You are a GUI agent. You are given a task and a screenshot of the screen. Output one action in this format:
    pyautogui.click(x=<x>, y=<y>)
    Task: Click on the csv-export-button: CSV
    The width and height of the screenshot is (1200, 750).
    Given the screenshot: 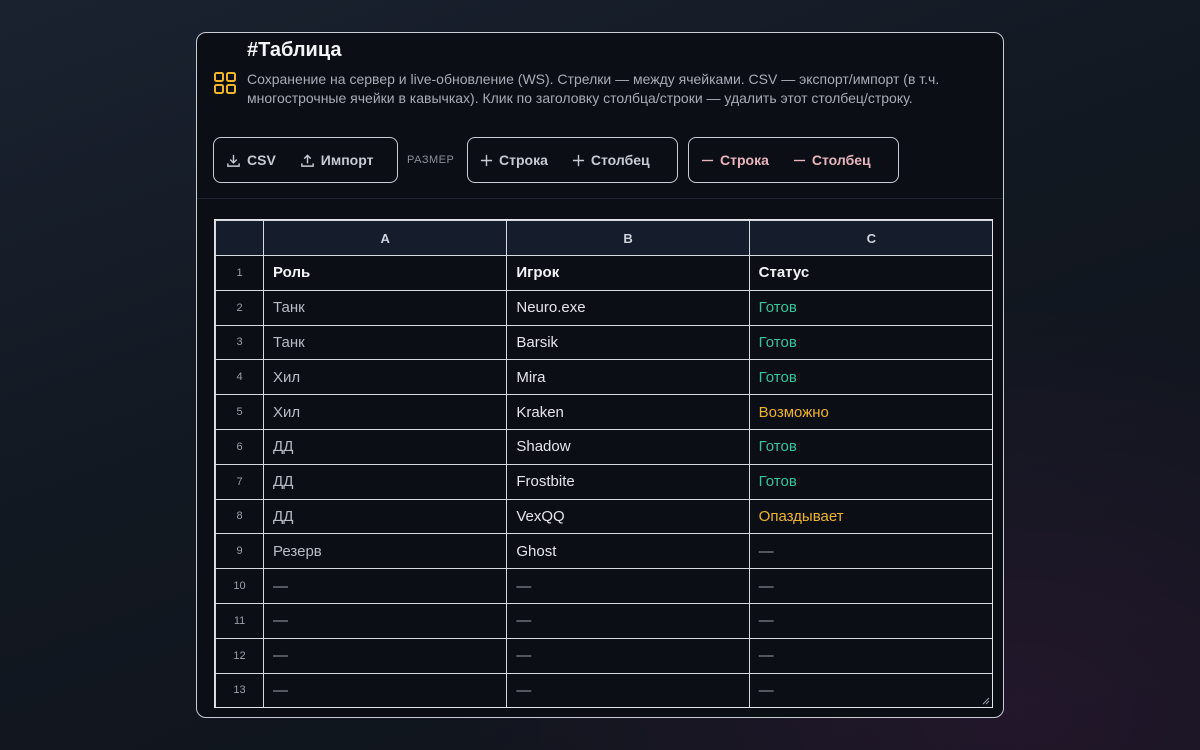 What is the action you would take?
    pyautogui.click(x=251, y=160)
    